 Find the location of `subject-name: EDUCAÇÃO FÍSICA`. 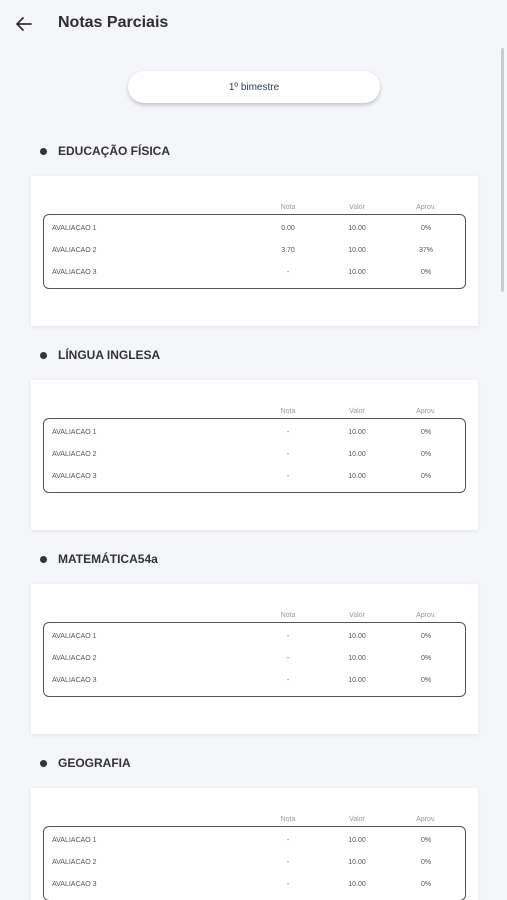

subject-name: EDUCAÇÃO FÍSICA is located at coordinates (114, 151).